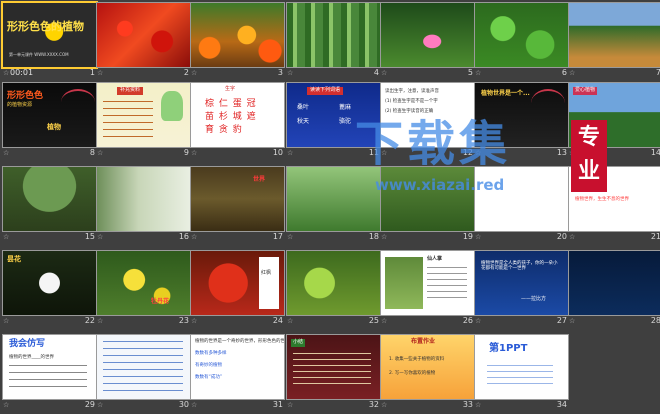 This screenshot has width=660, height=414. I want to click on slide-thumbnail: ☆ 28, so click(614, 290).